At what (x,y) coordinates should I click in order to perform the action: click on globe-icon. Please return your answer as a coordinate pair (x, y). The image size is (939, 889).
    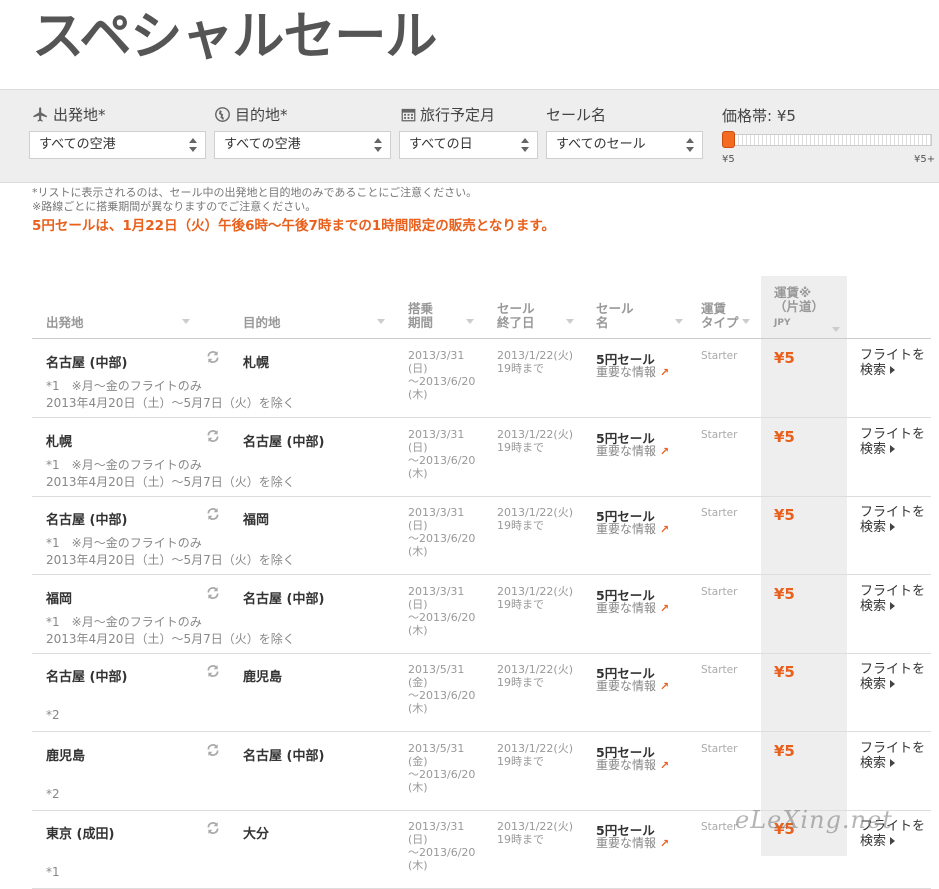
    Looking at the image, I should click on (222, 114).